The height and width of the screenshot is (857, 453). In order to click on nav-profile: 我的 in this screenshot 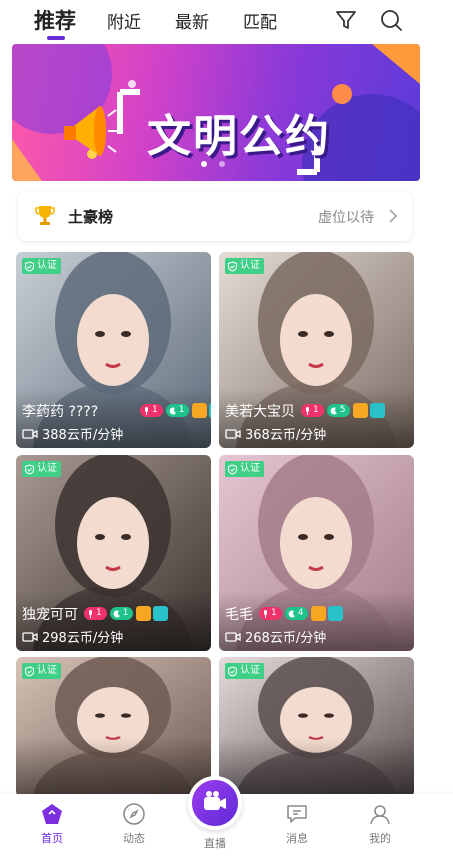, I will do `click(380, 824)`.